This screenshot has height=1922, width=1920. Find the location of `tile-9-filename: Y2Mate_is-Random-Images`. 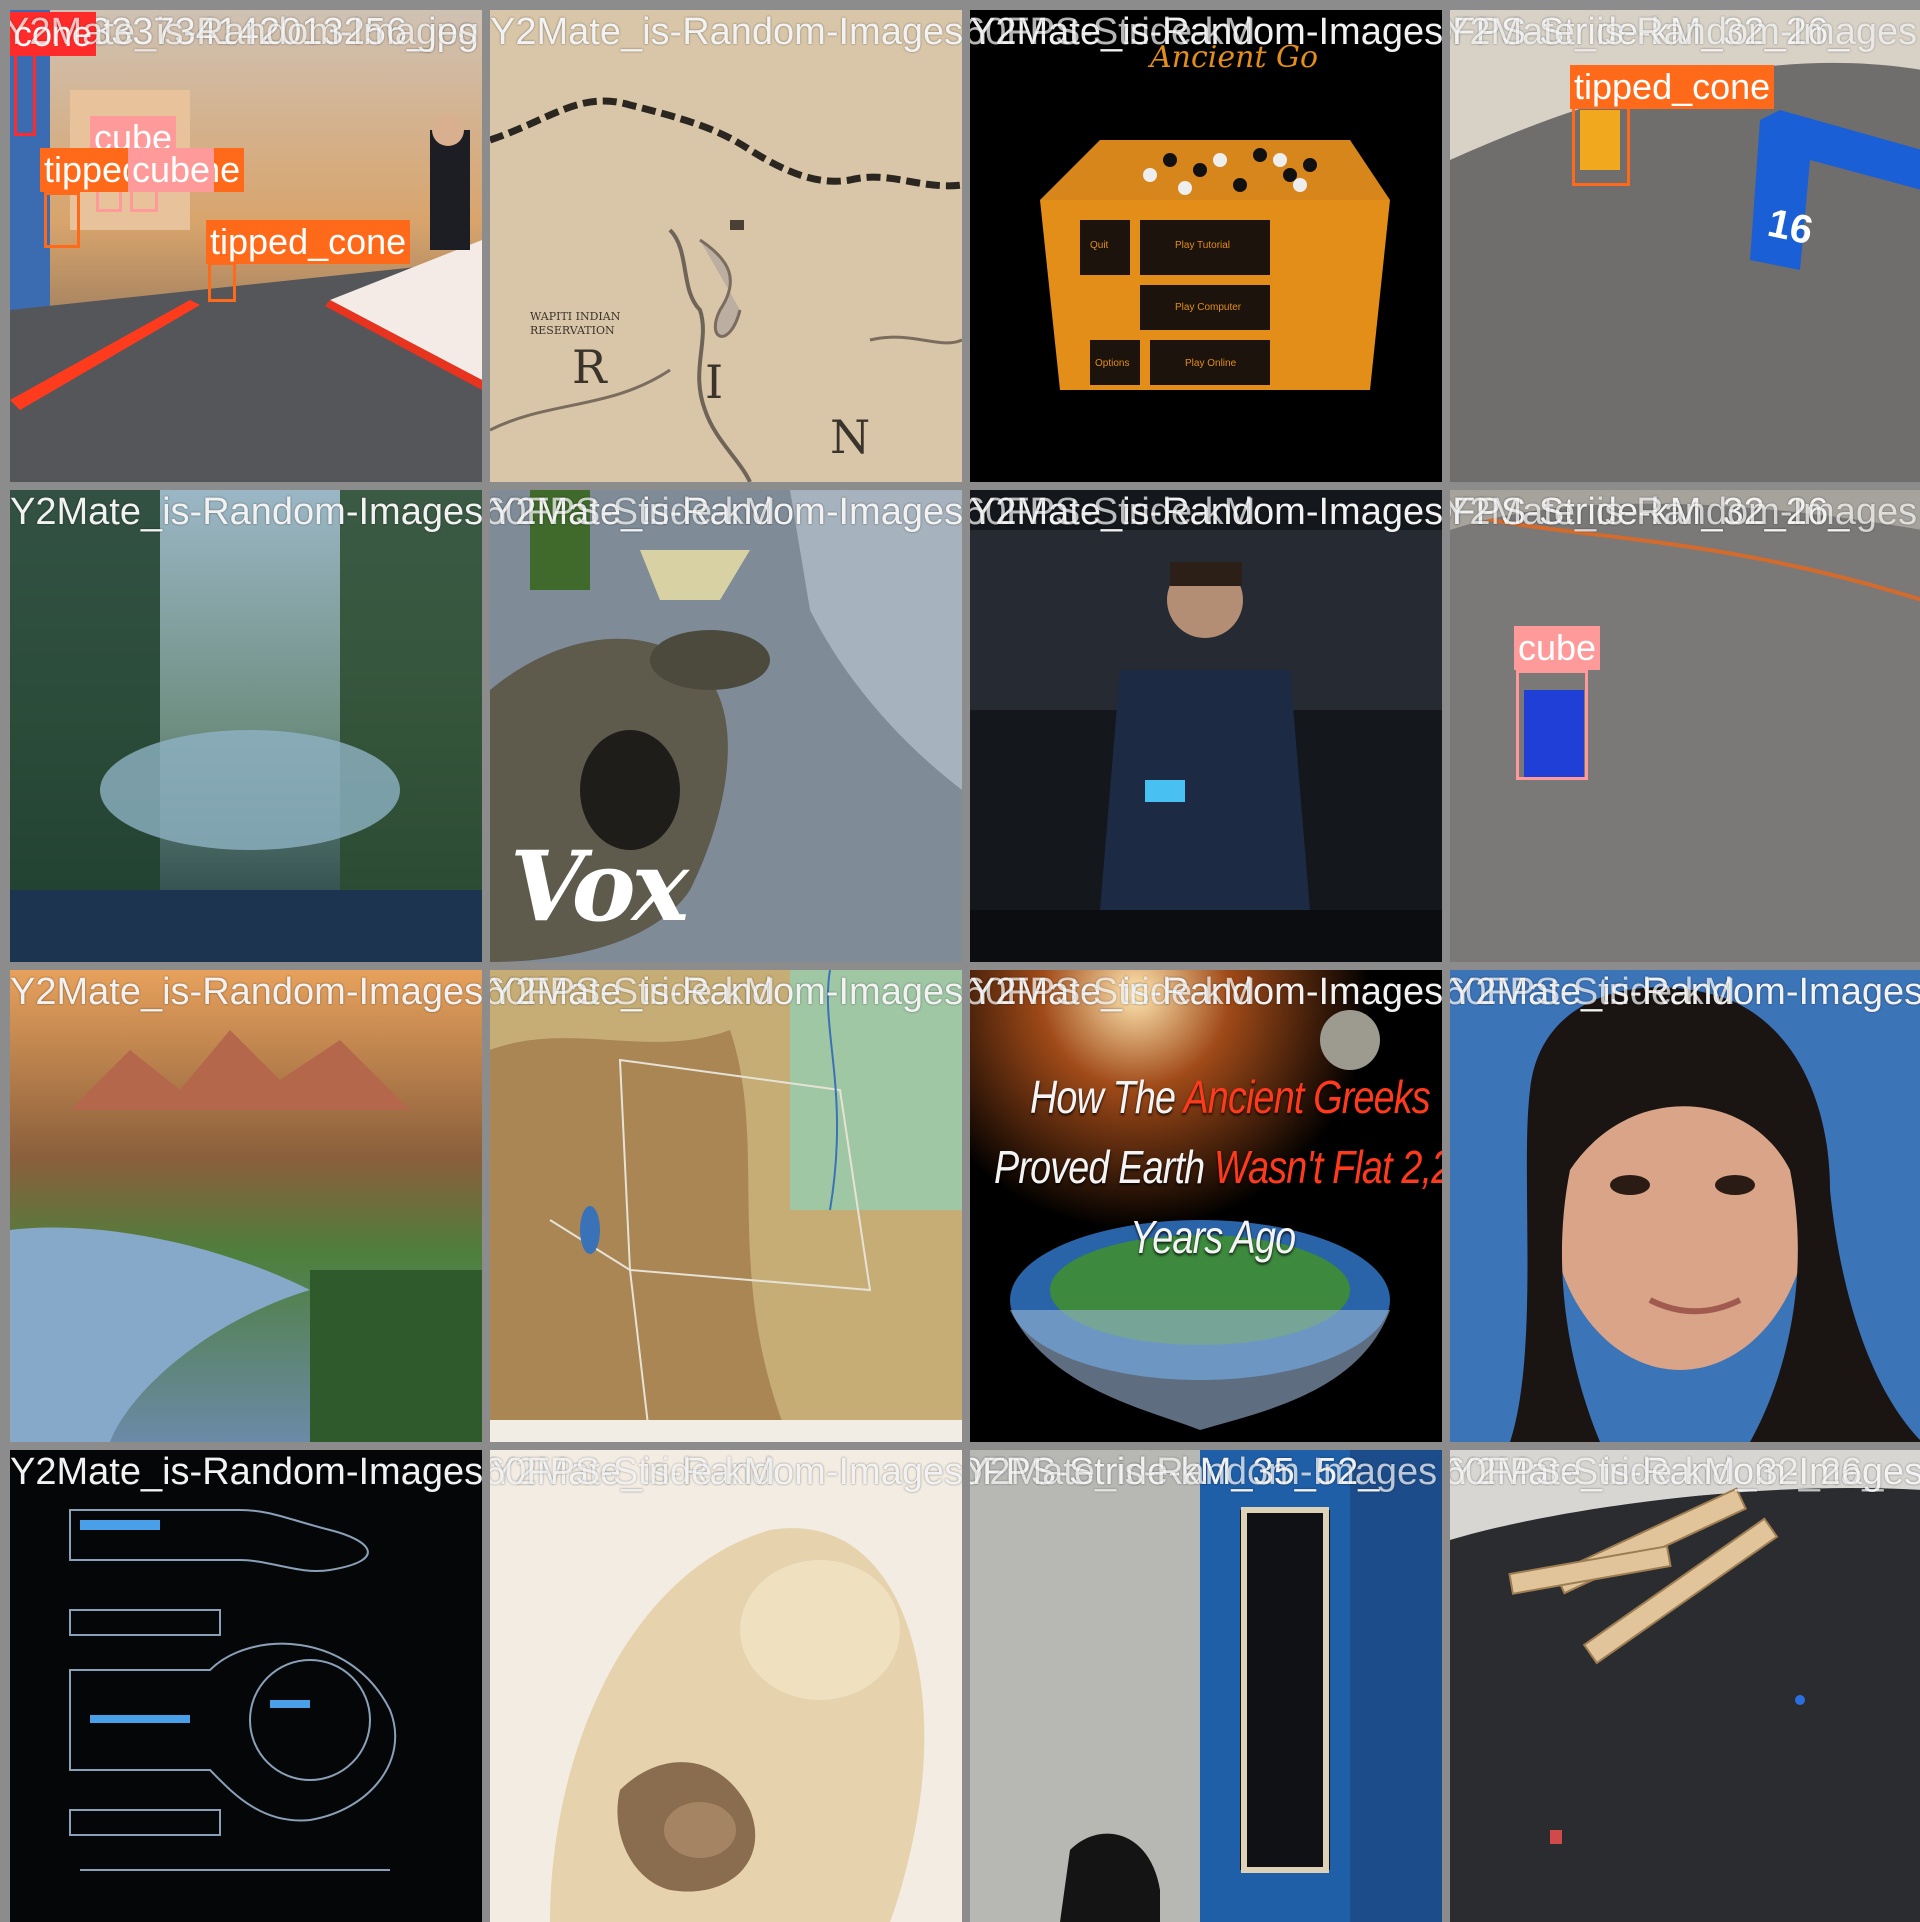

tile-9-filename: Y2Mate_is-Random-Images is located at coordinates (246, 992).